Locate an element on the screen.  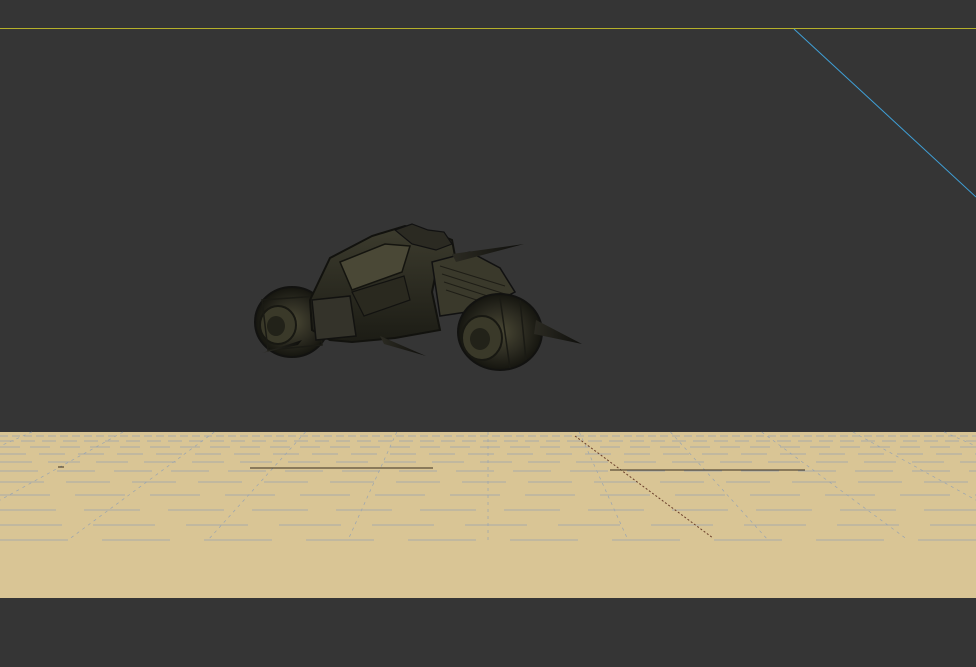
bike-side-panel is located at coordinates (334, 318).